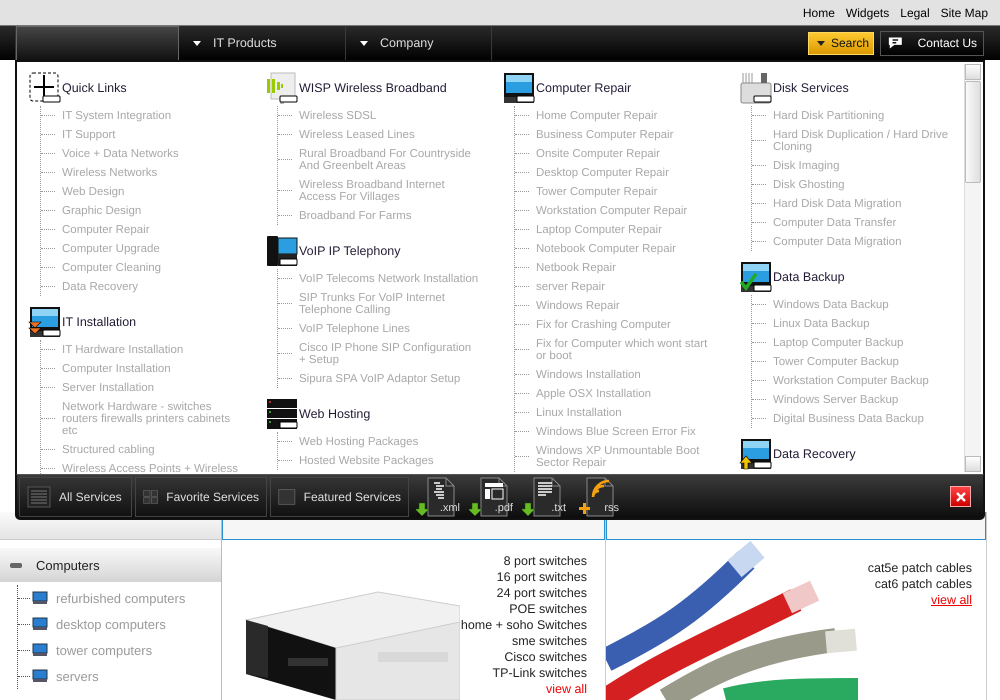 Image resolution: width=1000 pixels, height=700 pixels. What do you see at coordinates (828, 115) in the screenshot?
I see `menu-link: Hard Disk Partitioning` at bounding box center [828, 115].